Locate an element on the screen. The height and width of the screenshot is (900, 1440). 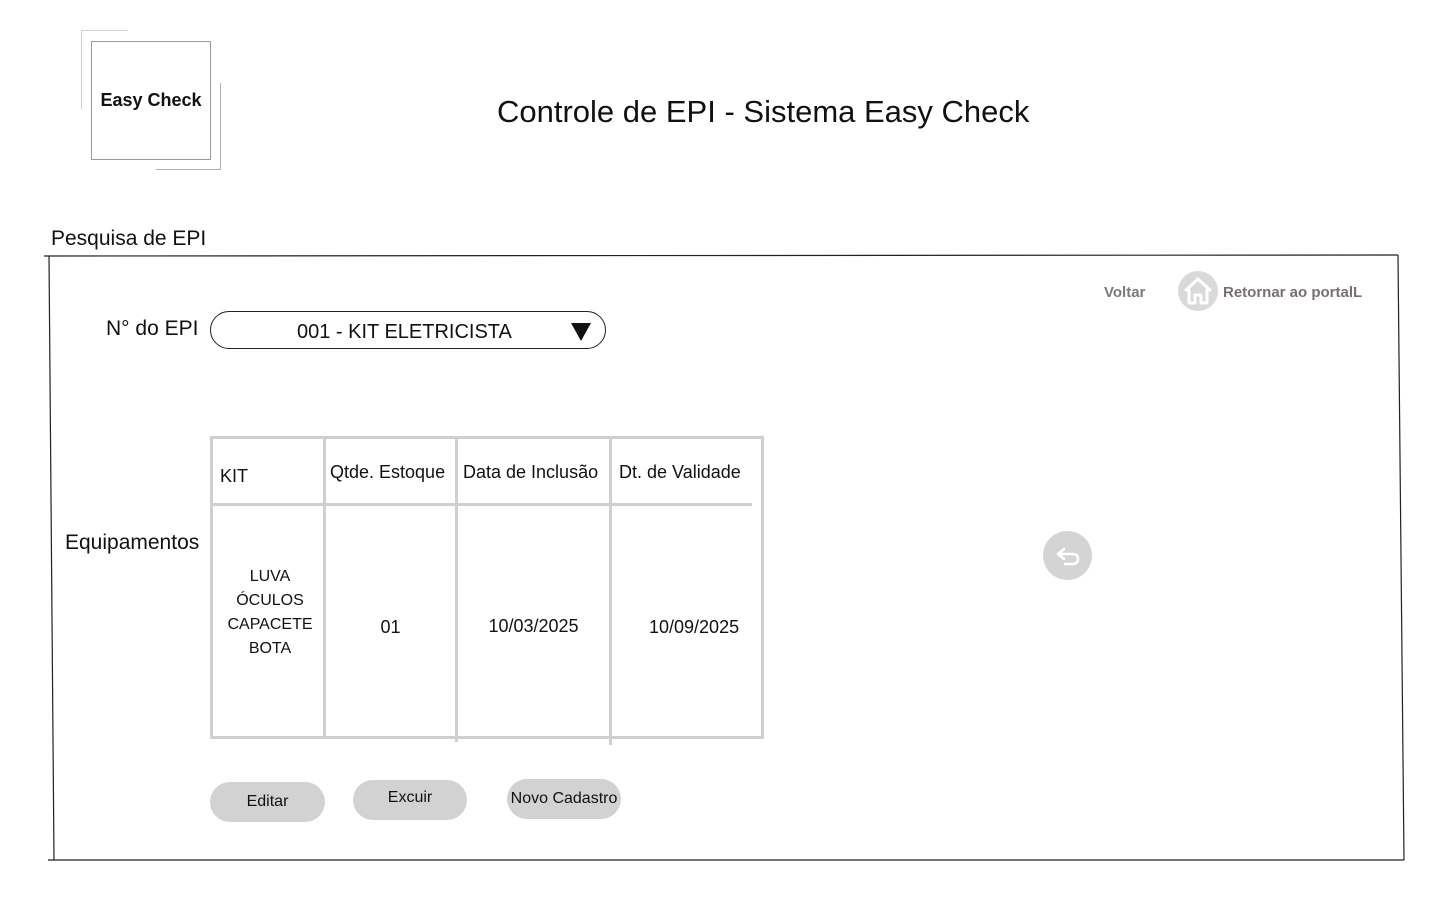
table-header-divider is located at coordinates (482, 504).